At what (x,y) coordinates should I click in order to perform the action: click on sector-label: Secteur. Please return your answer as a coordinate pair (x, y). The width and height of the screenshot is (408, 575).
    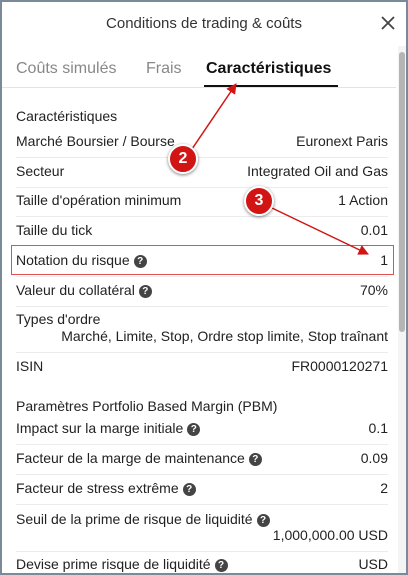
    Looking at the image, I should click on (40, 171).